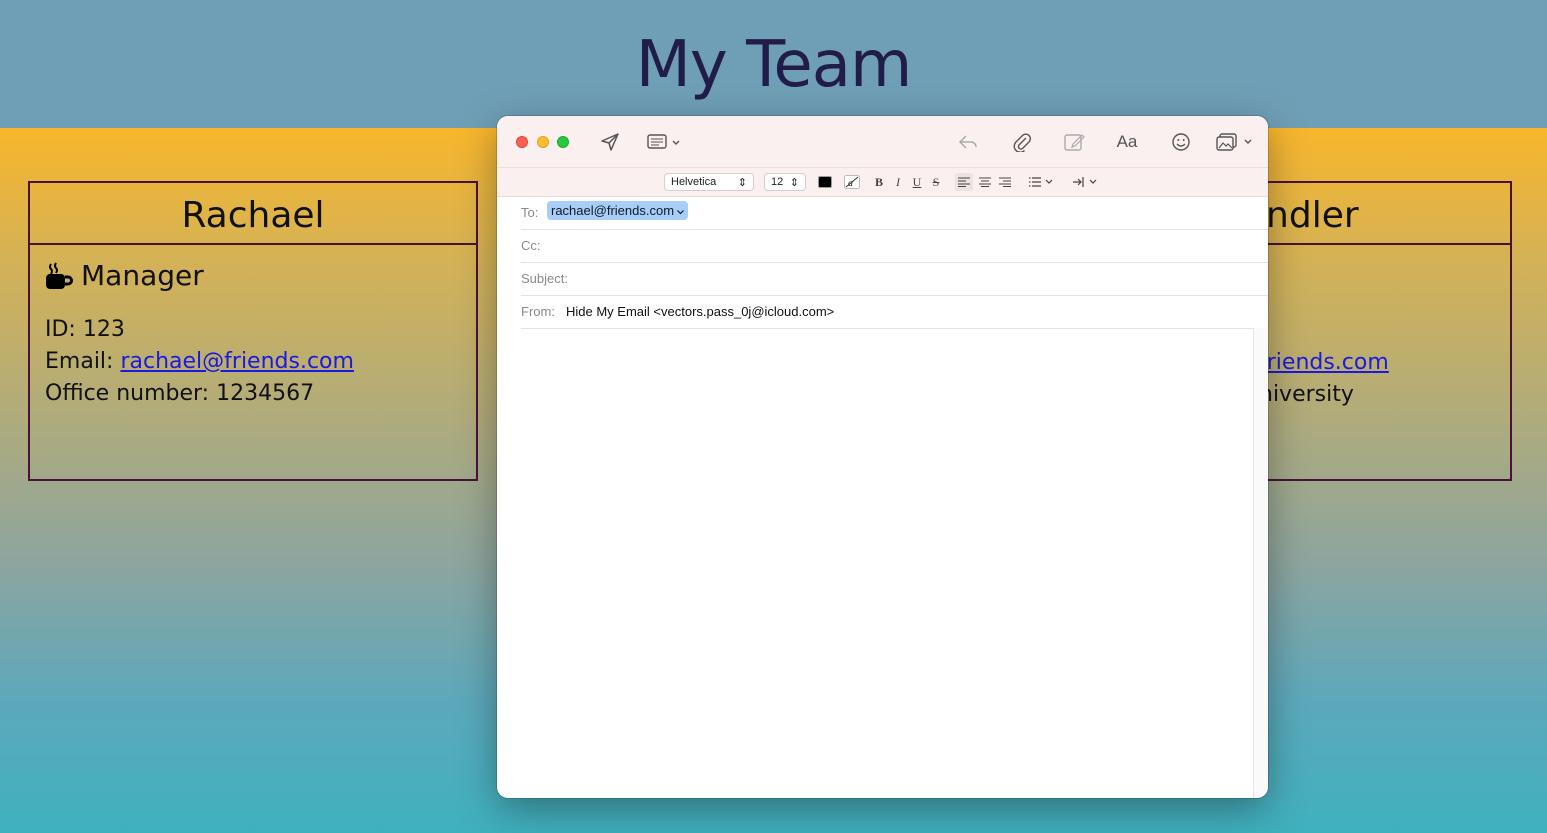  What do you see at coordinates (894, 213) in the screenshot?
I see `to-field: To: rachael@friends.com` at bounding box center [894, 213].